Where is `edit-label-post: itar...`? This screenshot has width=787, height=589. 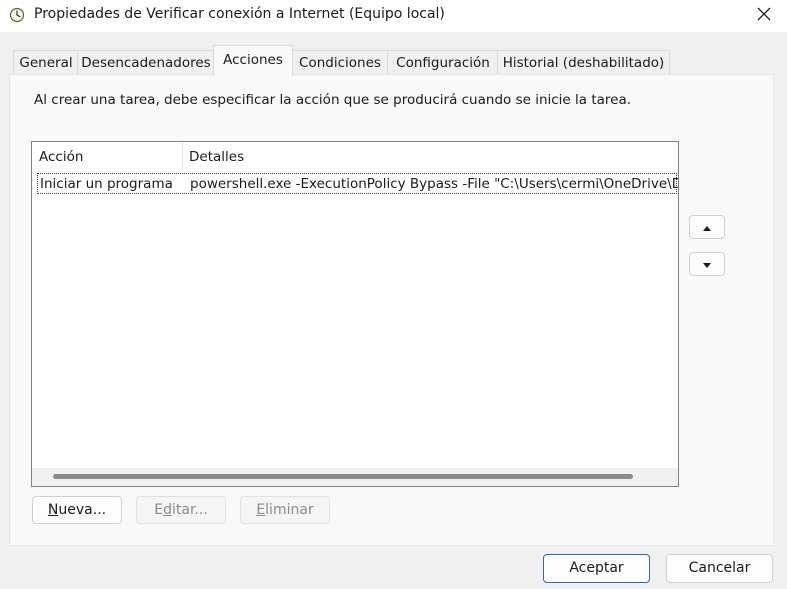
edit-label-post: itar... is located at coordinates (189, 510).